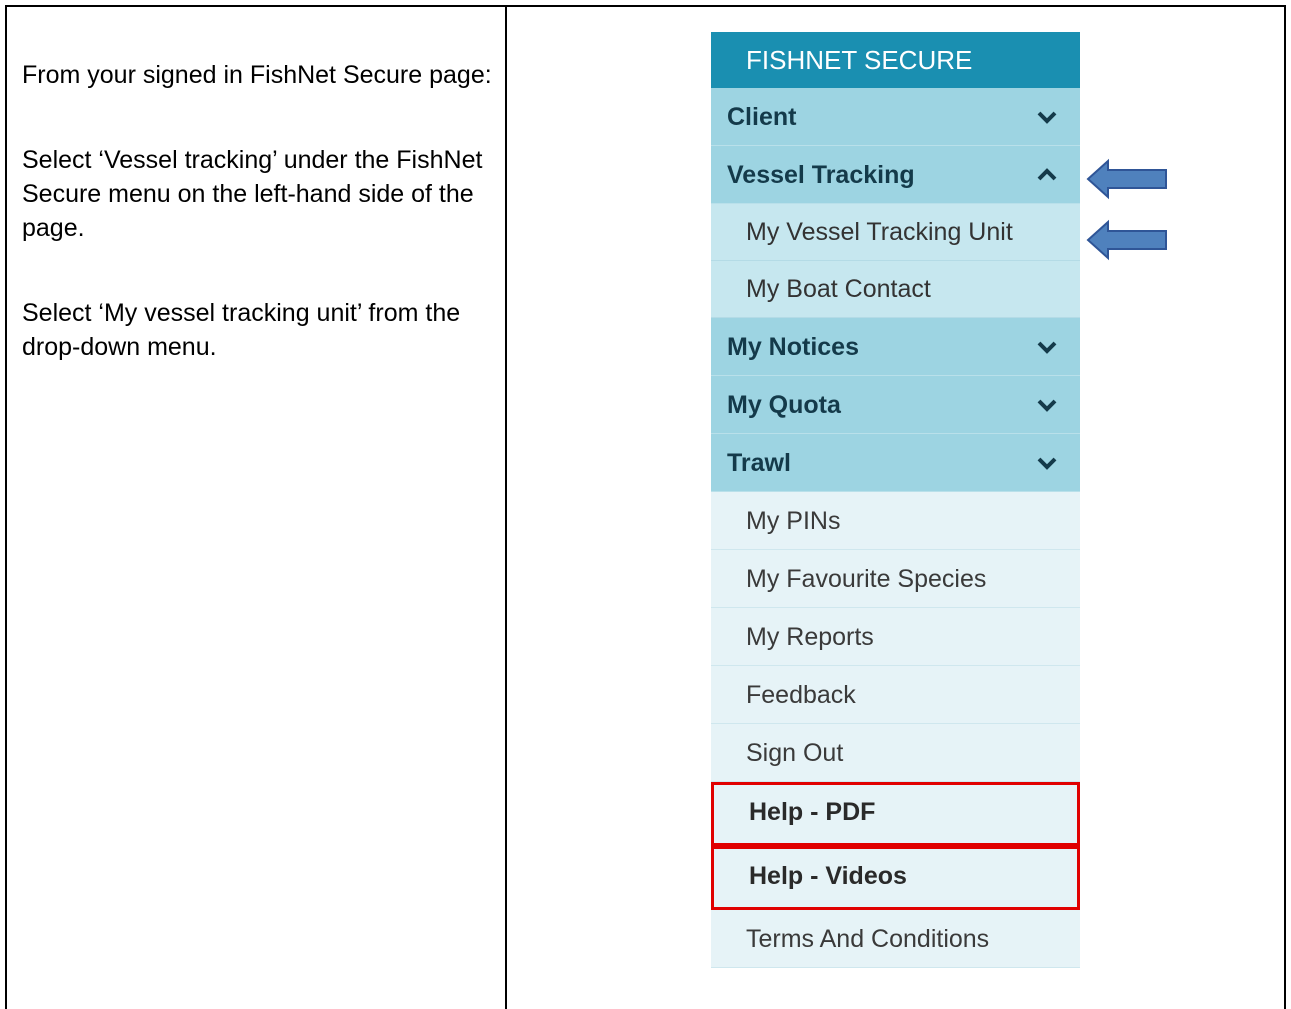  What do you see at coordinates (784, 405) in the screenshot?
I see `menu-item-label: My Quota` at bounding box center [784, 405].